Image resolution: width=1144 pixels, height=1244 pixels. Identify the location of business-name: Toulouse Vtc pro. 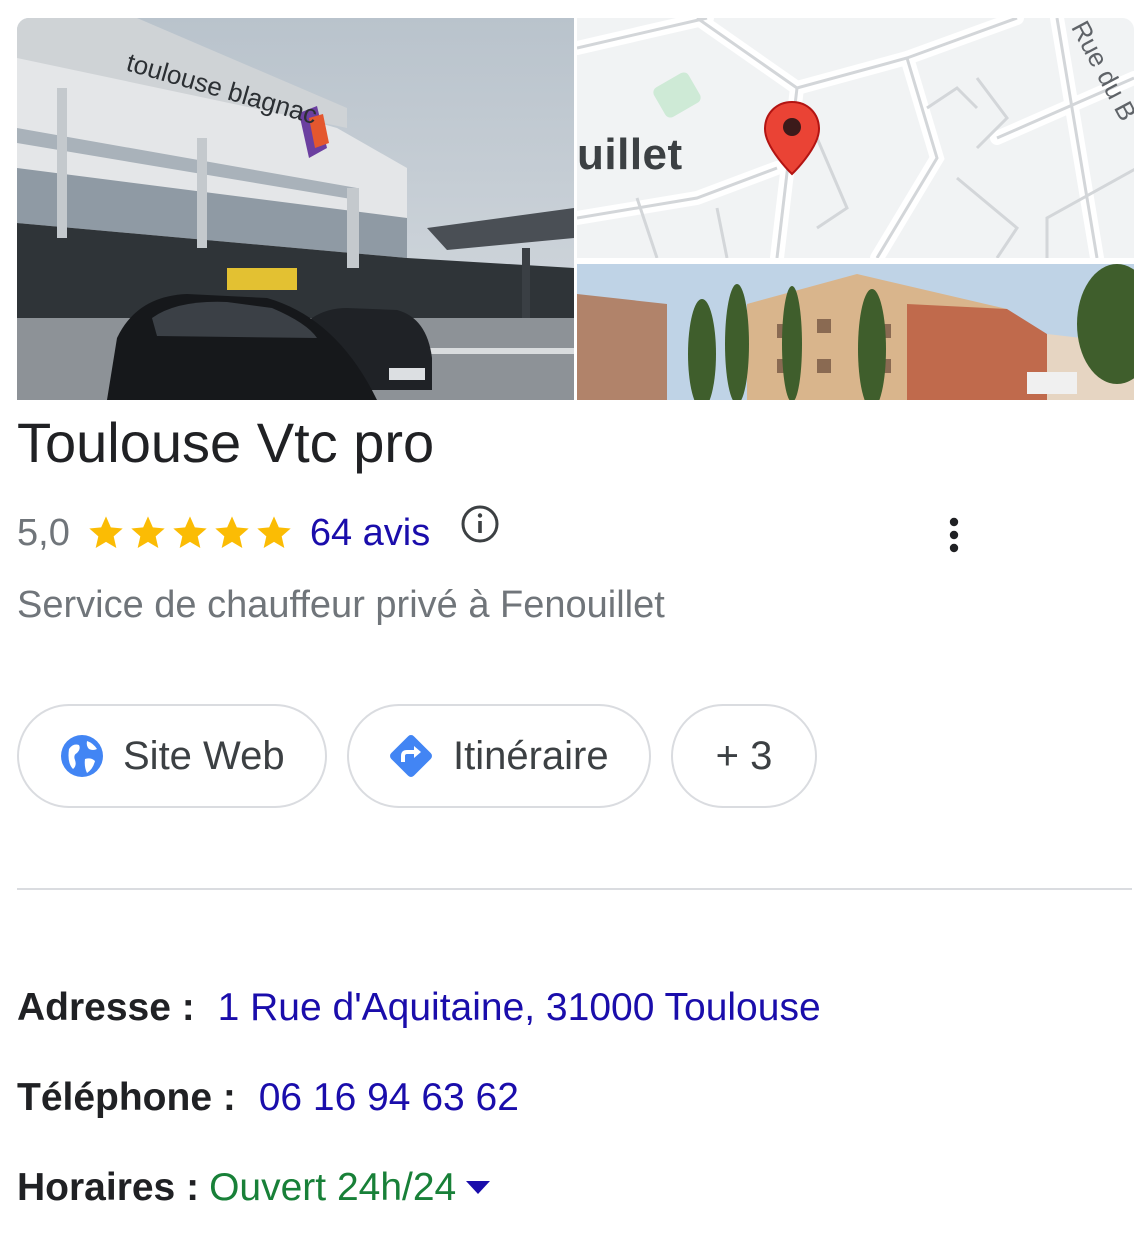
(226, 442).